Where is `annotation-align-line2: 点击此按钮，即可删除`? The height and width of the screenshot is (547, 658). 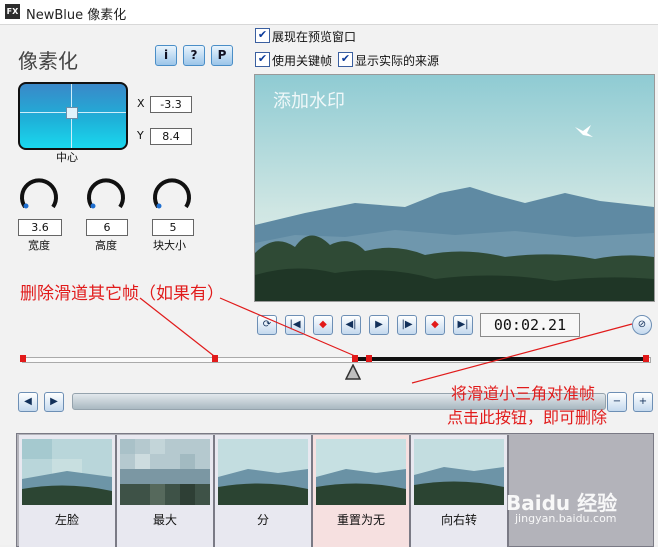
annotation-align-line2: 点击此按钮，即可删除 is located at coordinates (527, 417).